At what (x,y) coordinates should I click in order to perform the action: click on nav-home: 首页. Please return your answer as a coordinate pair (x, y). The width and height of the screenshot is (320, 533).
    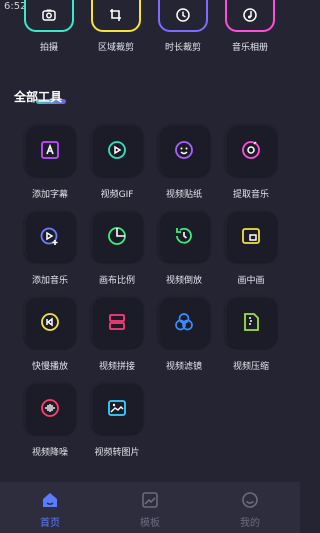
    Looking at the image, I should click on (50, 507).